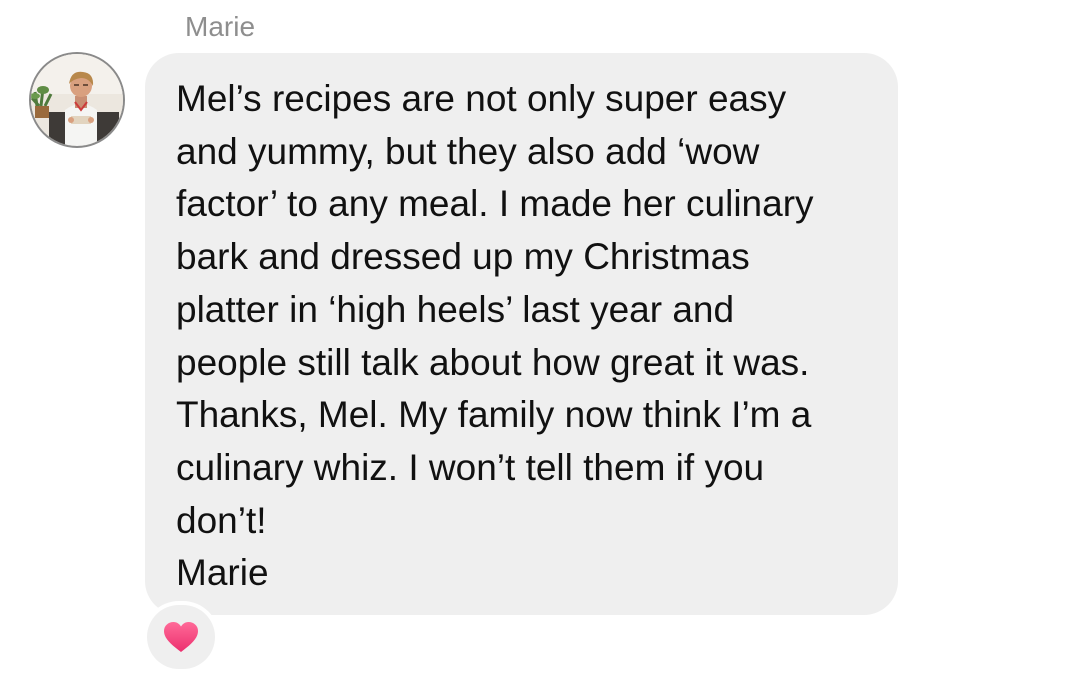  I want to click on message-text-line: culinary whiz. I won’t tell them if you, so click(470, 467).